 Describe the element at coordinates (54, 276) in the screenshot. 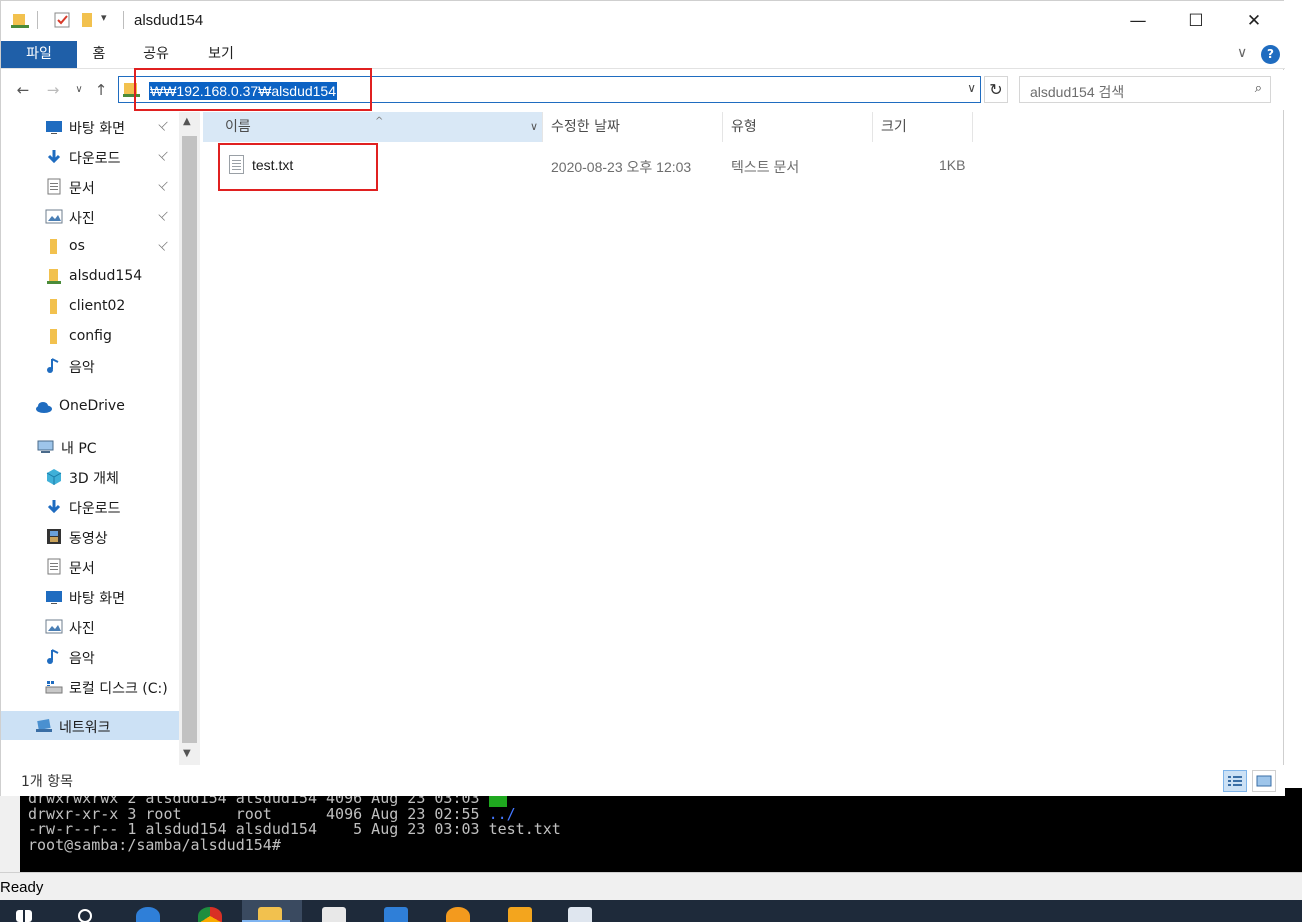

I see `network-folder-icon` at that location.